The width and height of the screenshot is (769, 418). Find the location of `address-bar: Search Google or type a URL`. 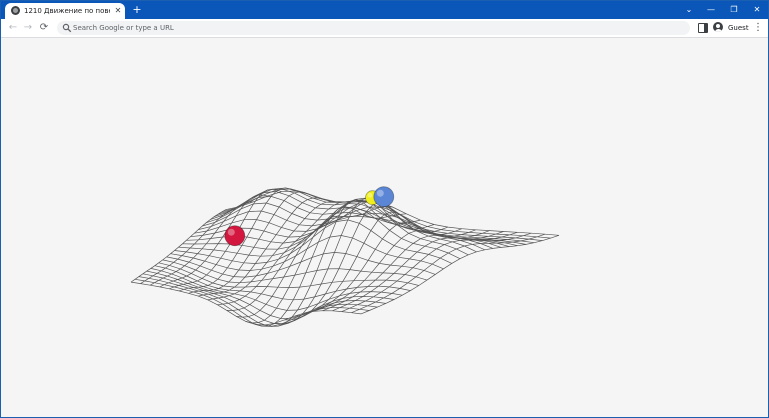

address-bar: Search Google or type a URL is located at coordinates (373, 28).